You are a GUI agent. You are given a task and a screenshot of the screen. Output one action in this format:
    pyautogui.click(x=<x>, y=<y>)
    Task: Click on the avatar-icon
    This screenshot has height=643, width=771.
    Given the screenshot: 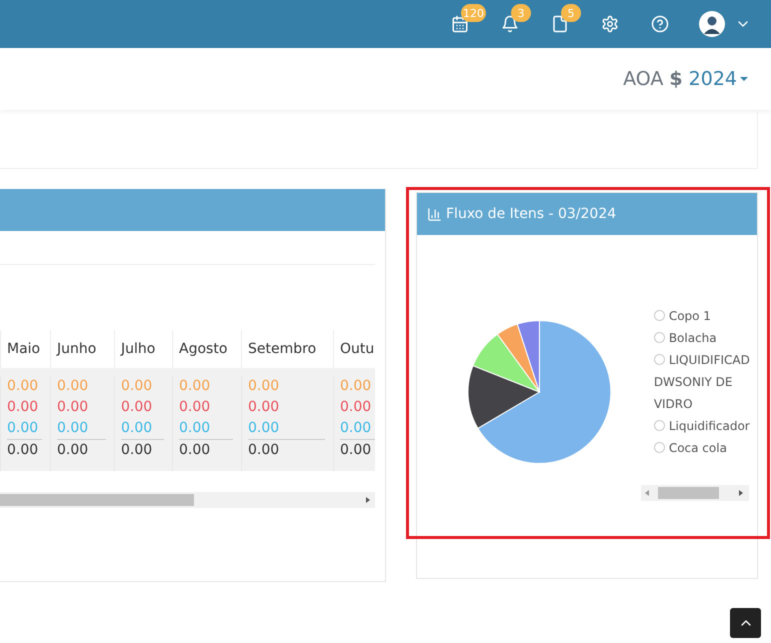 What is the action you would take?
    pyautogui.click(x=712, y=24)
    